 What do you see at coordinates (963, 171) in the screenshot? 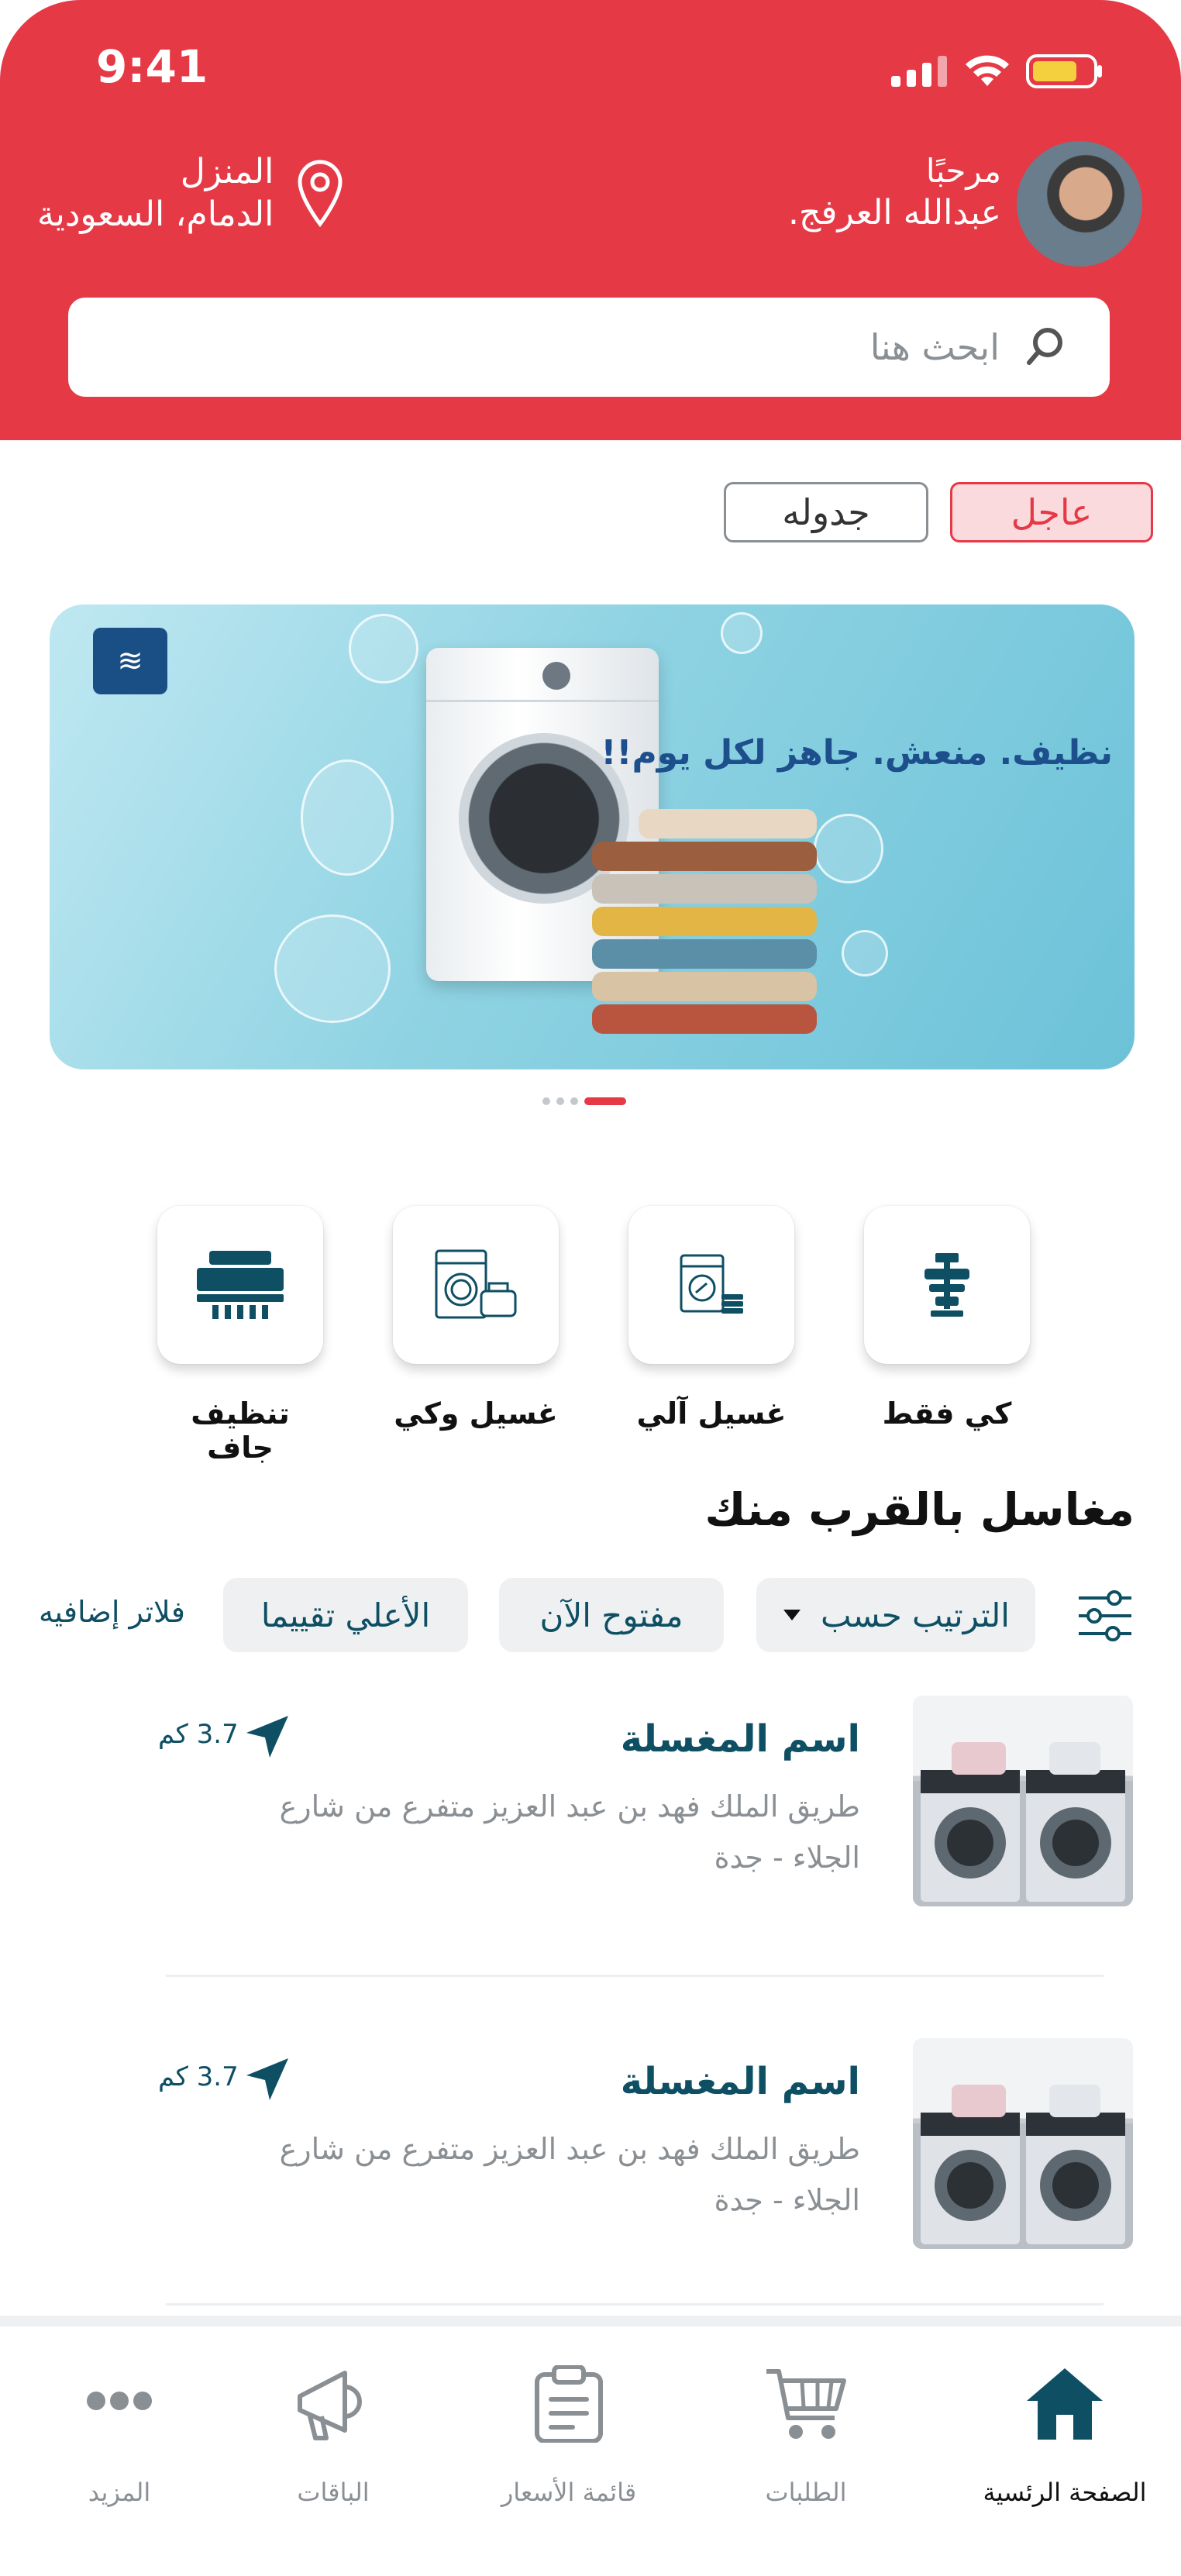
I see `greeting-text: مرحبًا` at bounding box center [963, 171].